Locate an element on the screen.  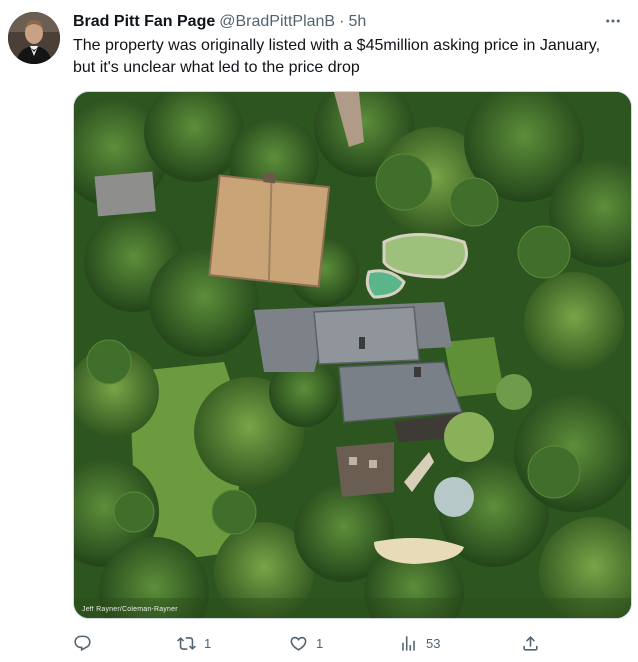
like-button: 1 is located at coordinates (306, 643).